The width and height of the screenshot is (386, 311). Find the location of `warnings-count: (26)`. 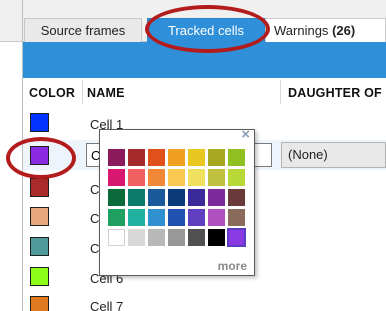

warnings-count: (26) is located at coordinates (344, 30).